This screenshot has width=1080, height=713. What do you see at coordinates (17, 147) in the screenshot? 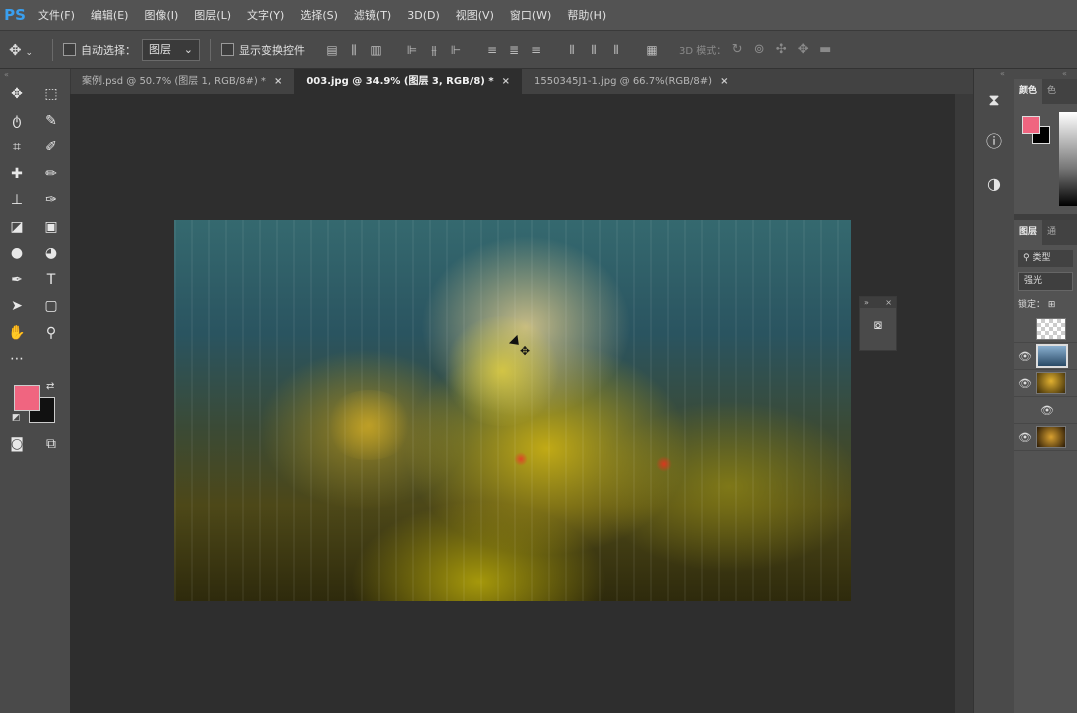
I see `crop-tool-icon: ⌗` at bounding box center [17, 147].